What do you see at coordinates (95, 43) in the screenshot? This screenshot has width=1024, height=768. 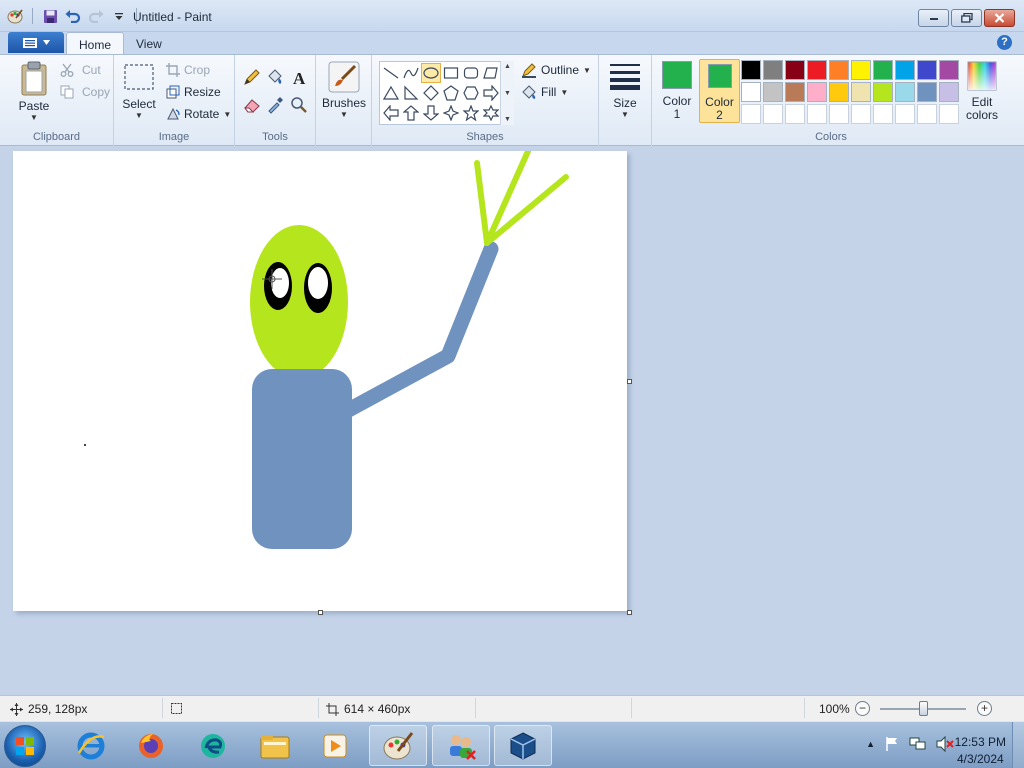 I see `tab-home: Home` at bounding box center [95, 43].